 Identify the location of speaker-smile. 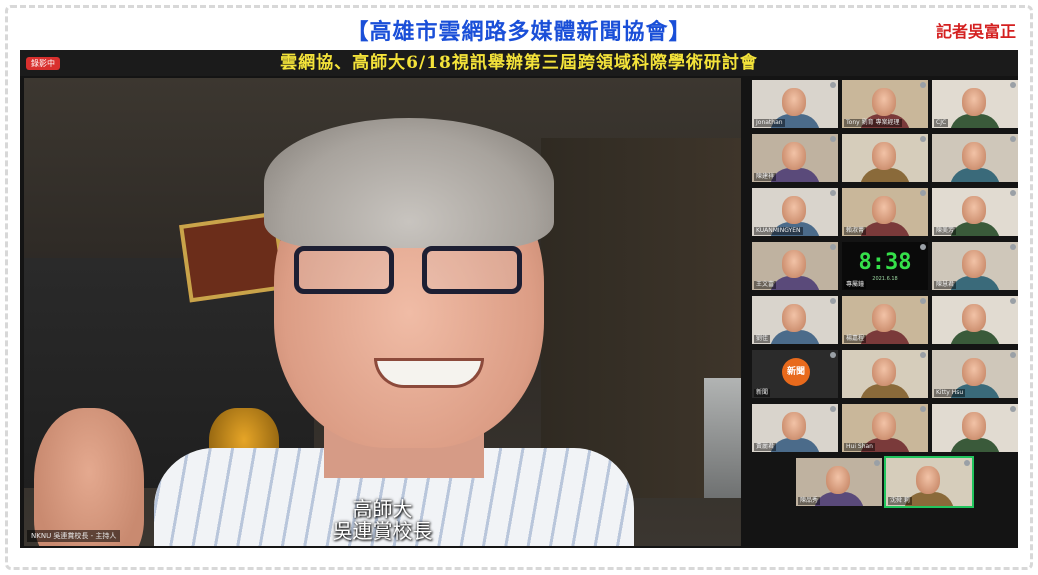
(429, 373).